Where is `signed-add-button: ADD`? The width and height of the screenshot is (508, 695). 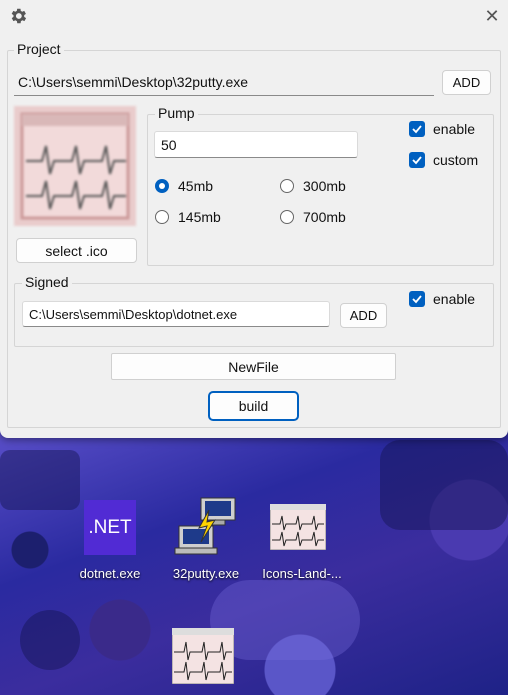
signed-add-button: ADD is located at coordinates (363, 315).